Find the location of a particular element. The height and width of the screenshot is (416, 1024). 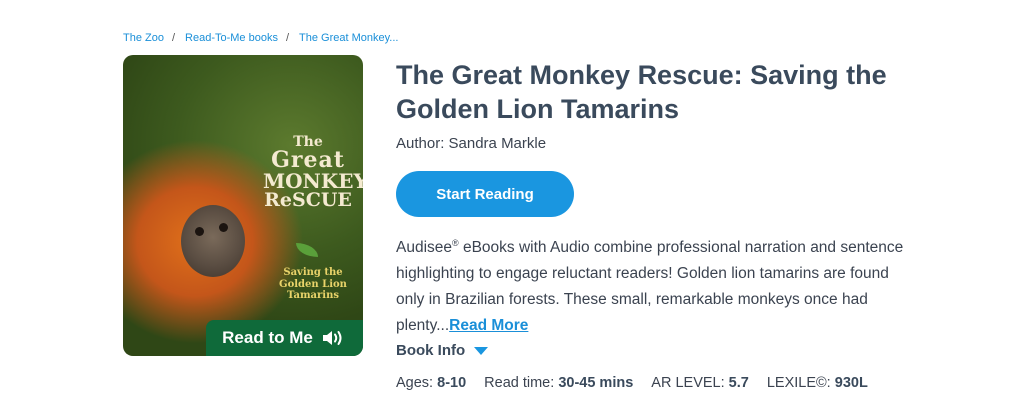

meta-value: 5.7 is located at coordinates (738, 383).